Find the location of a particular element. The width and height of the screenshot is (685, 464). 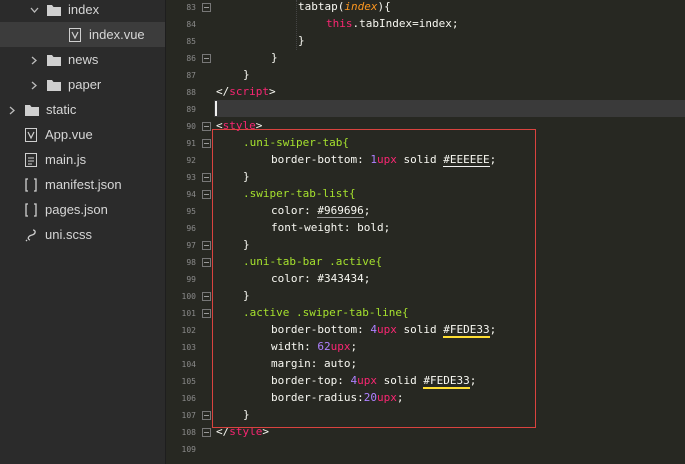

tree-item-label: uni.scss is located at coordinates (68, 234).